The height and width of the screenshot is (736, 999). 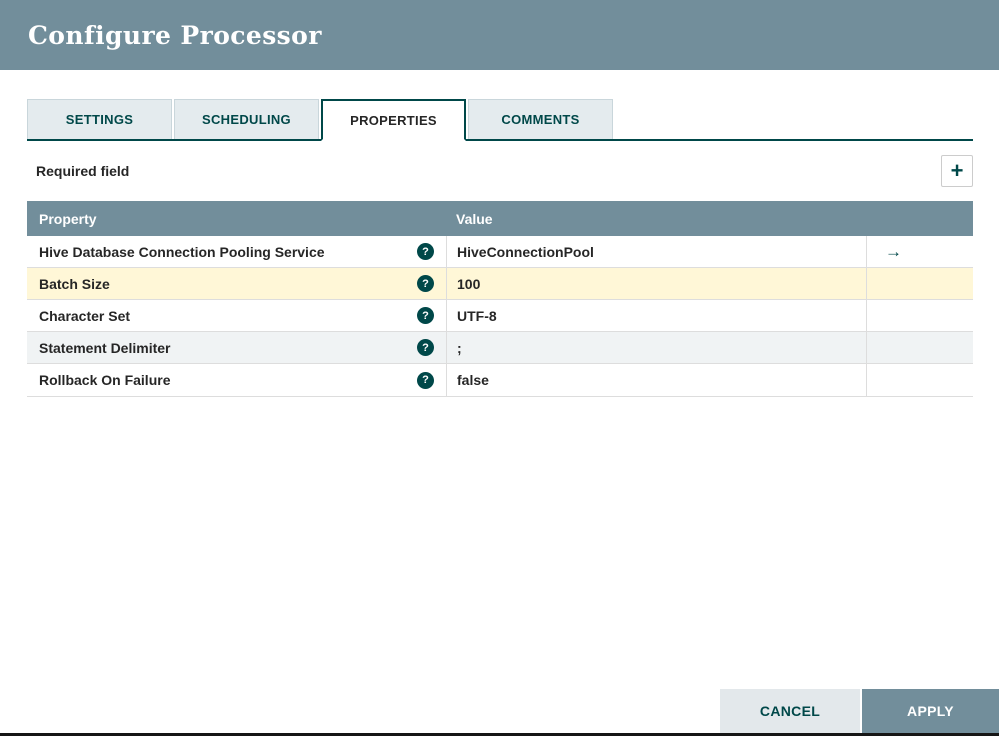 I want to click on table-row: Statement Delimiter ? ;, so click(x=500, y=348).